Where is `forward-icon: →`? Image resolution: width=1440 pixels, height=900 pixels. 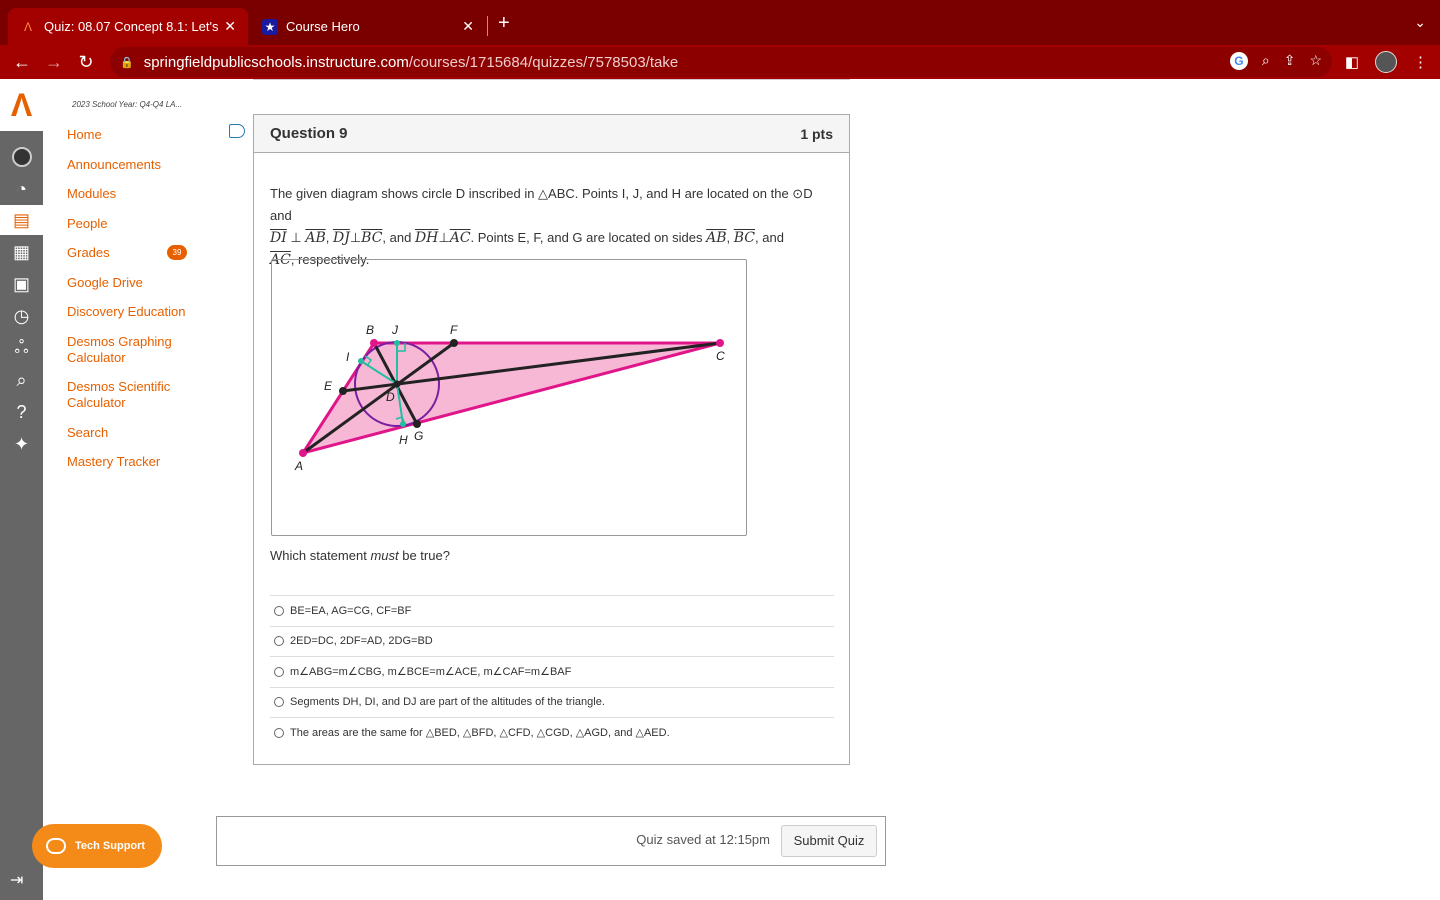
forward-icon: → is located at coordinates (54, 62).